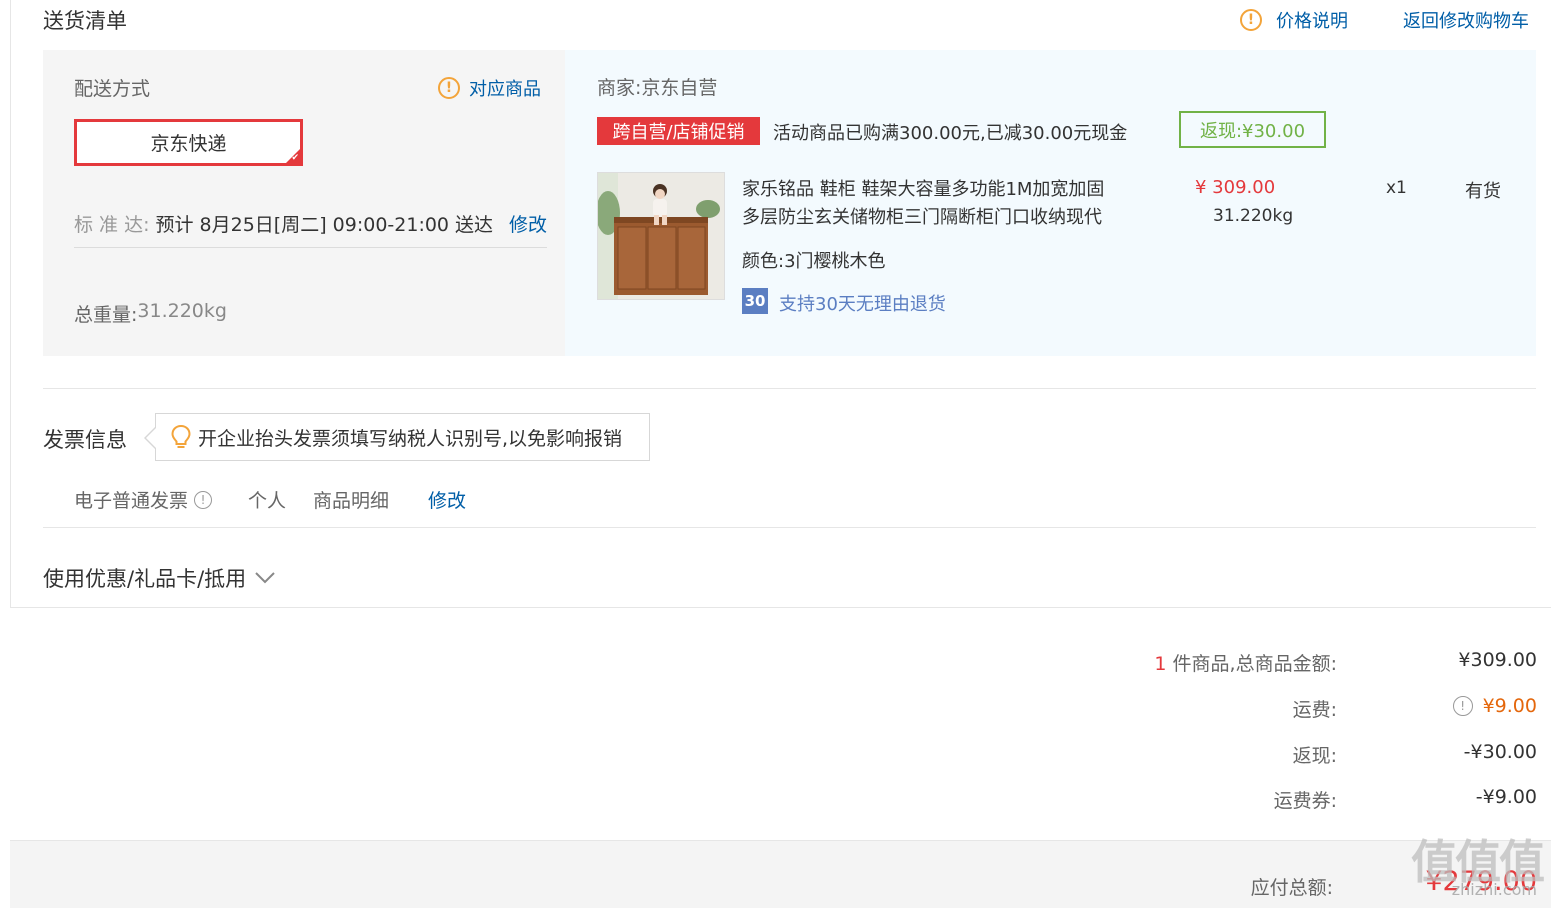 This screenshot has width=1551, height=908. Describe the element at coordinates (112, 225) in the screenshot. I see `standard-delivery-label: 标 准 达:` at that location.